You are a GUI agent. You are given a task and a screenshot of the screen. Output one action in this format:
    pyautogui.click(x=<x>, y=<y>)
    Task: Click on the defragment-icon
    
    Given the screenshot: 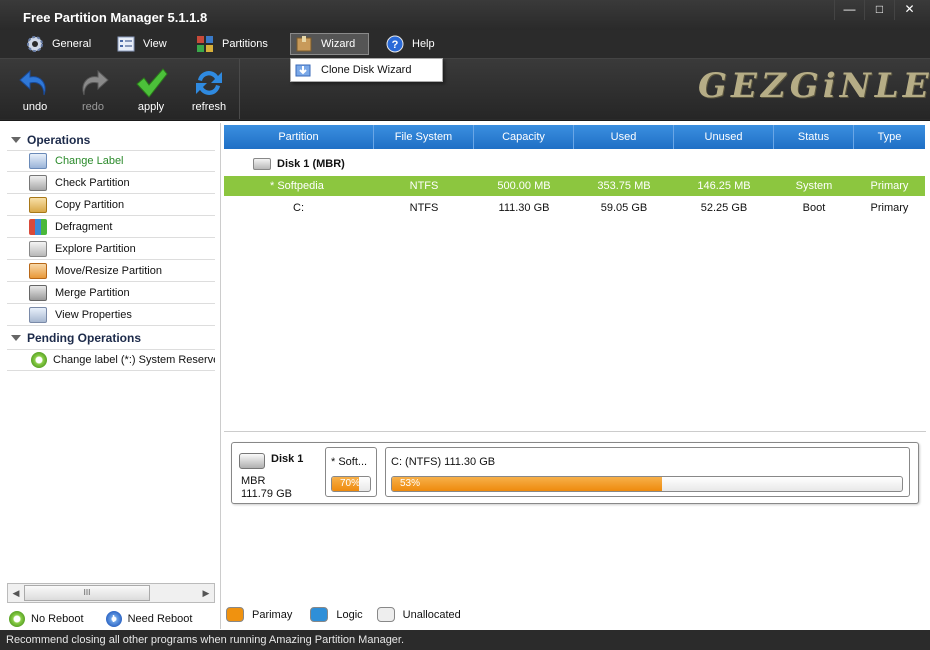 What is the action you would take?
    pyautogui.click(x=38, y=226)
    